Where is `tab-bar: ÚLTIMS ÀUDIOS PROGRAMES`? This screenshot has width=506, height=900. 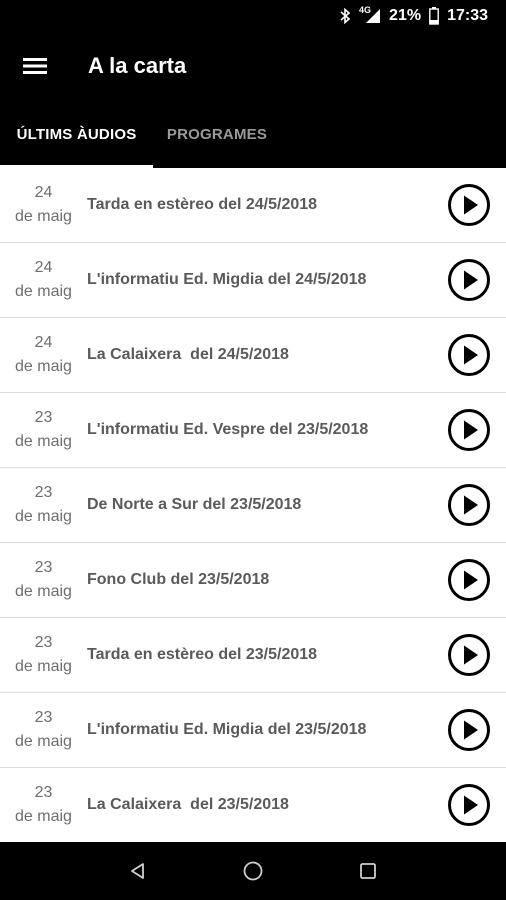 tab-bar: ÚLTIMS ÀUDIOS PROGRAMES is located at coordinates (253, 134).